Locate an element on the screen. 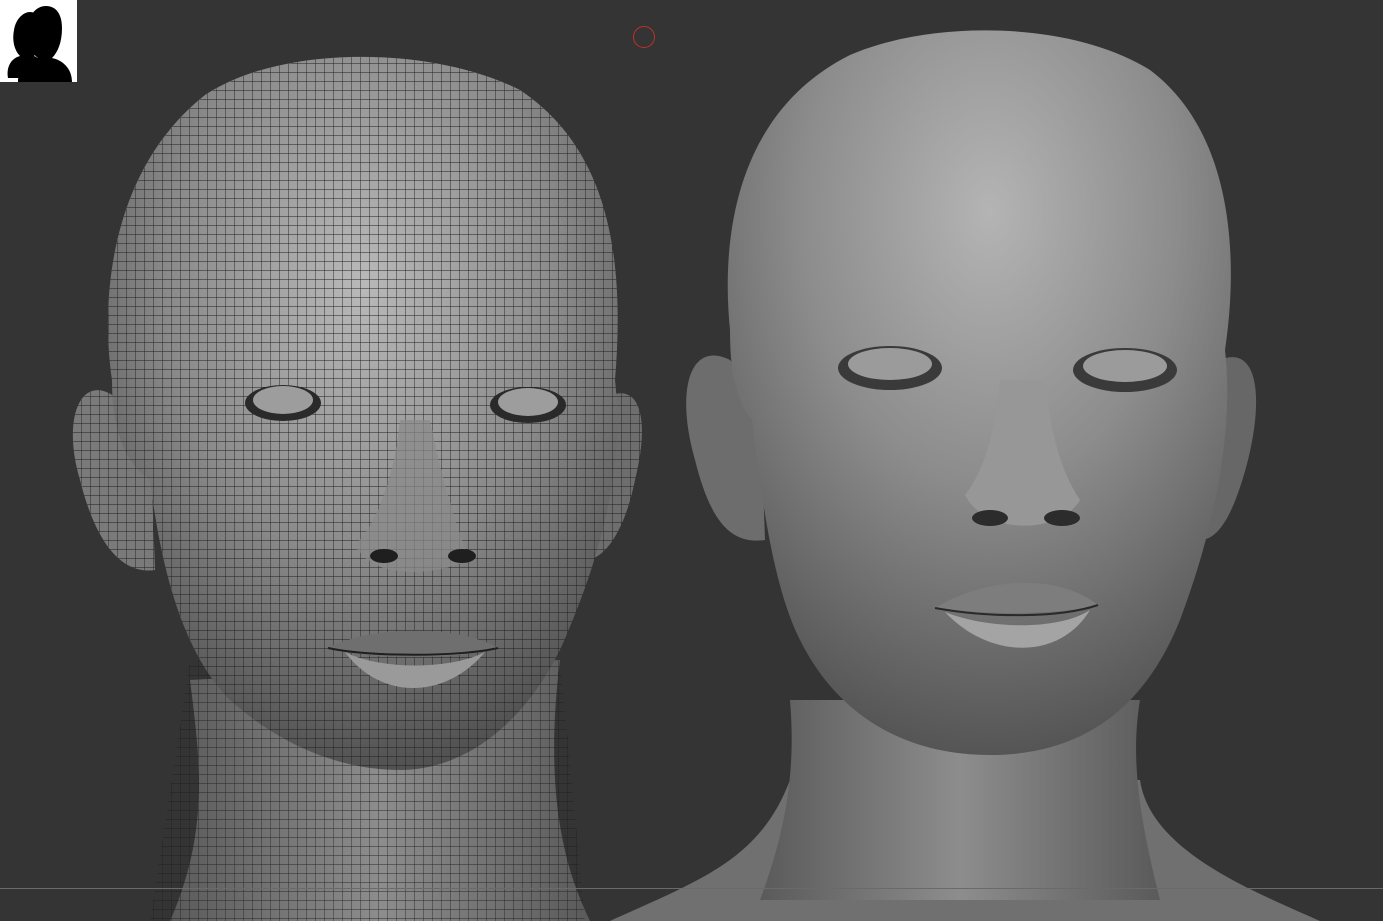  brush-cursor-icon is located at coordinates (644, 37).